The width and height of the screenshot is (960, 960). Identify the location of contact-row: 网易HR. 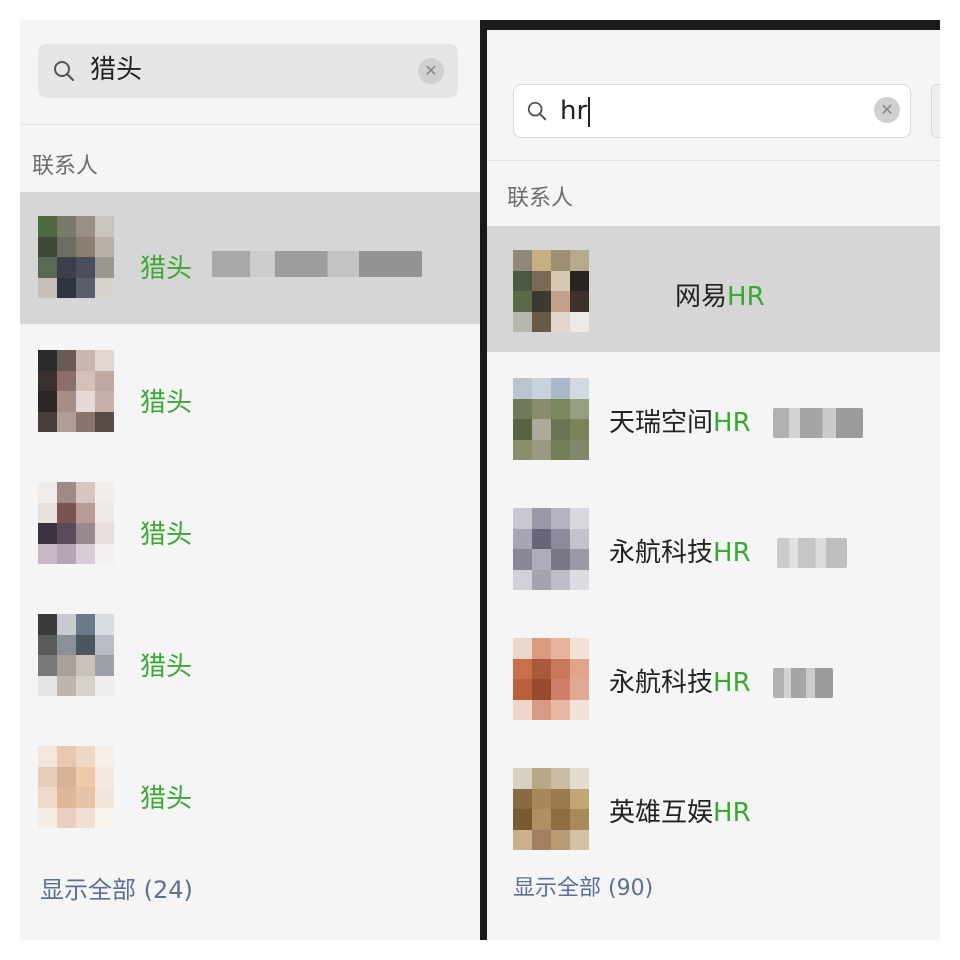
(713, 289).